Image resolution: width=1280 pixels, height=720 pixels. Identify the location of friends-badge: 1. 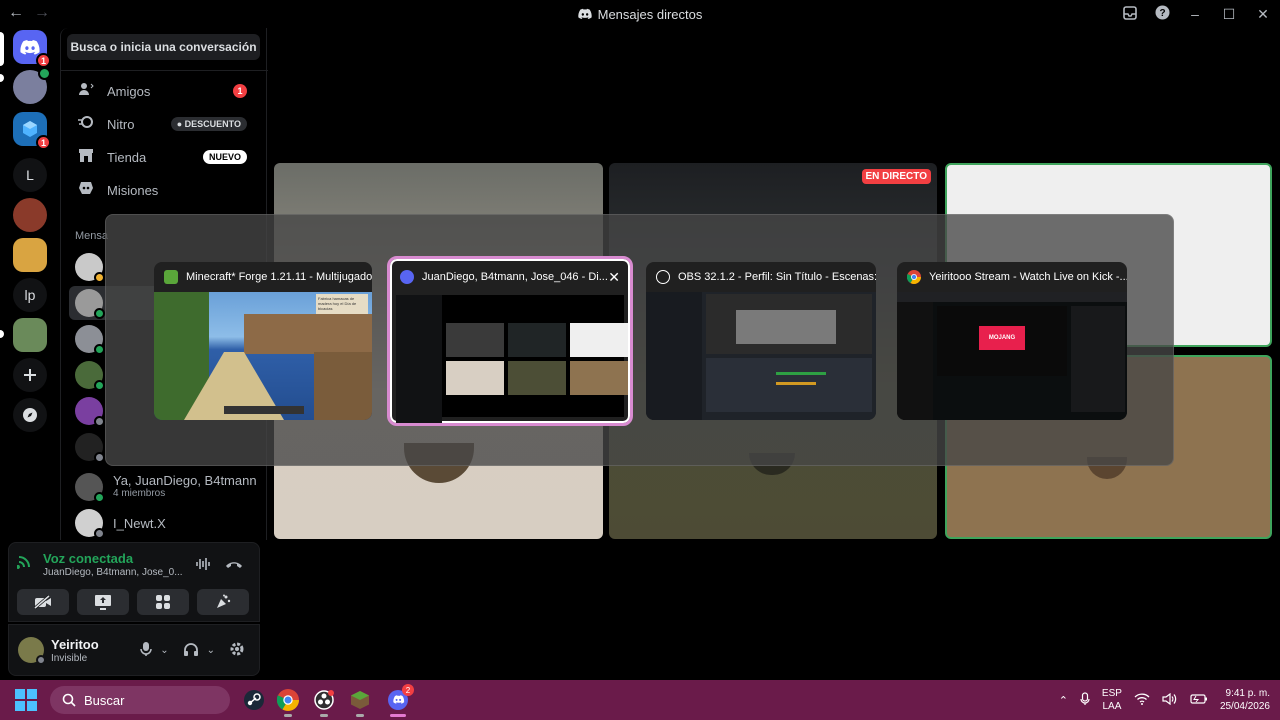
(240, 91).